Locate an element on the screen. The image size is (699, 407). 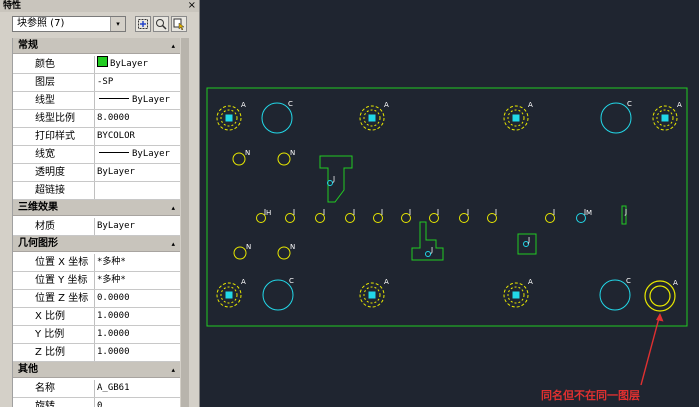
property-name: Z 比例 is located at coordinates (54, 352).